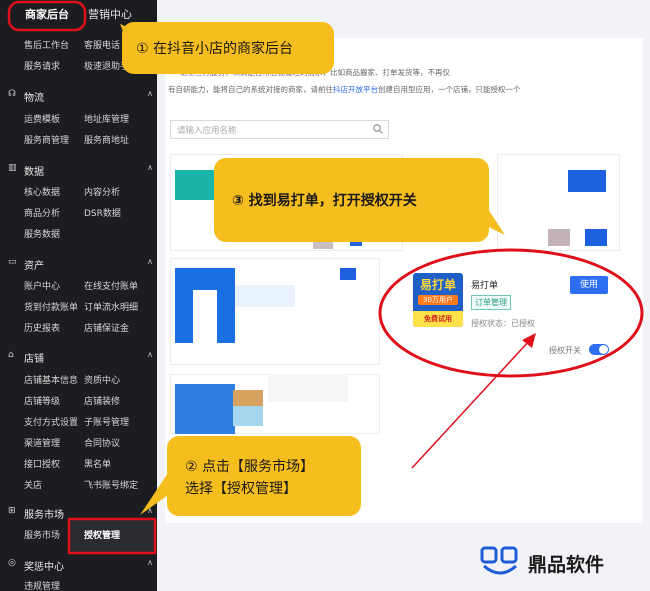  I want to click on sidebar-item: 合同协议, so click(102, 442).